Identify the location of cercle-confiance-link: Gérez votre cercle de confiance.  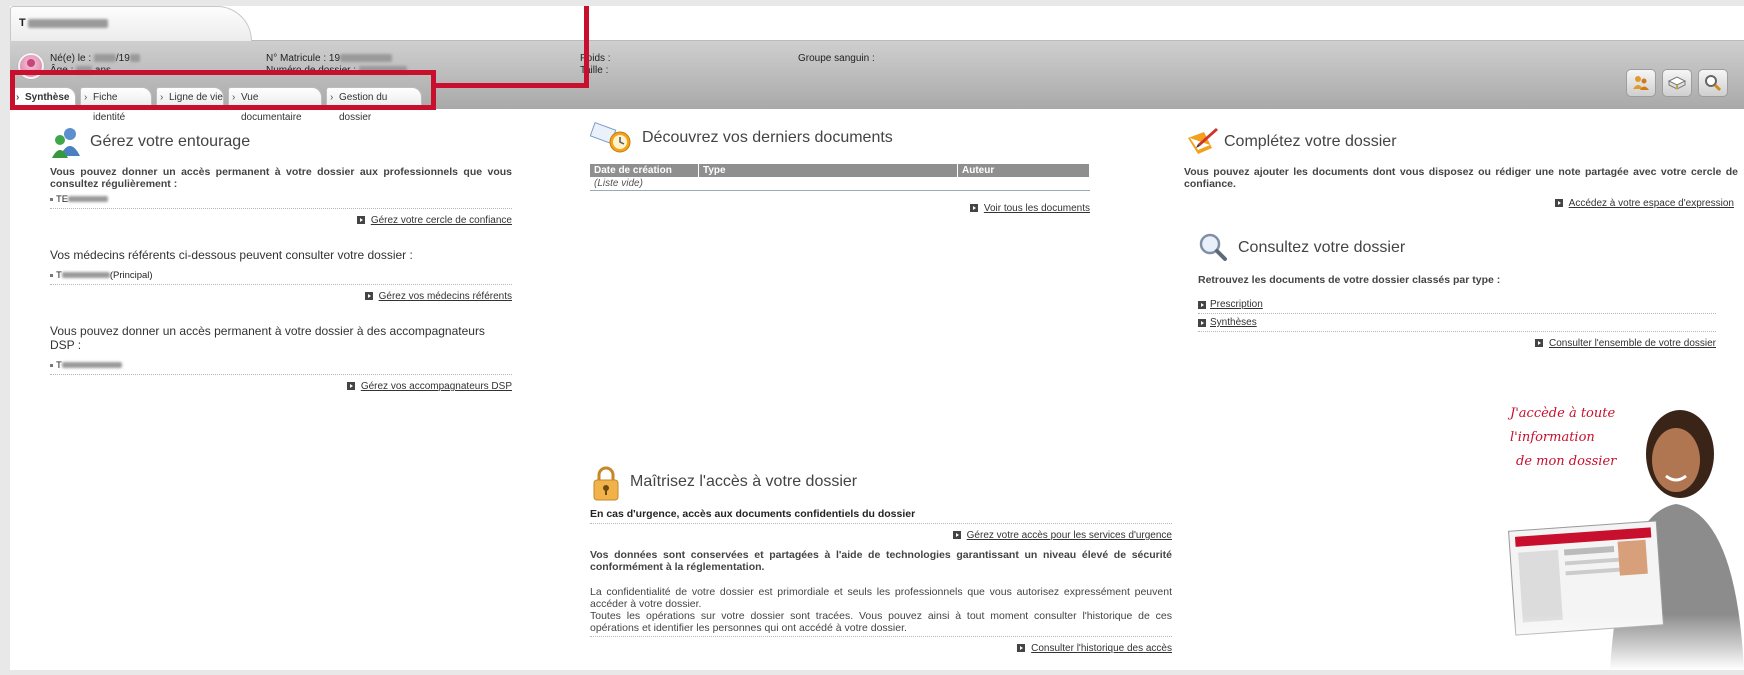
(441, 220).